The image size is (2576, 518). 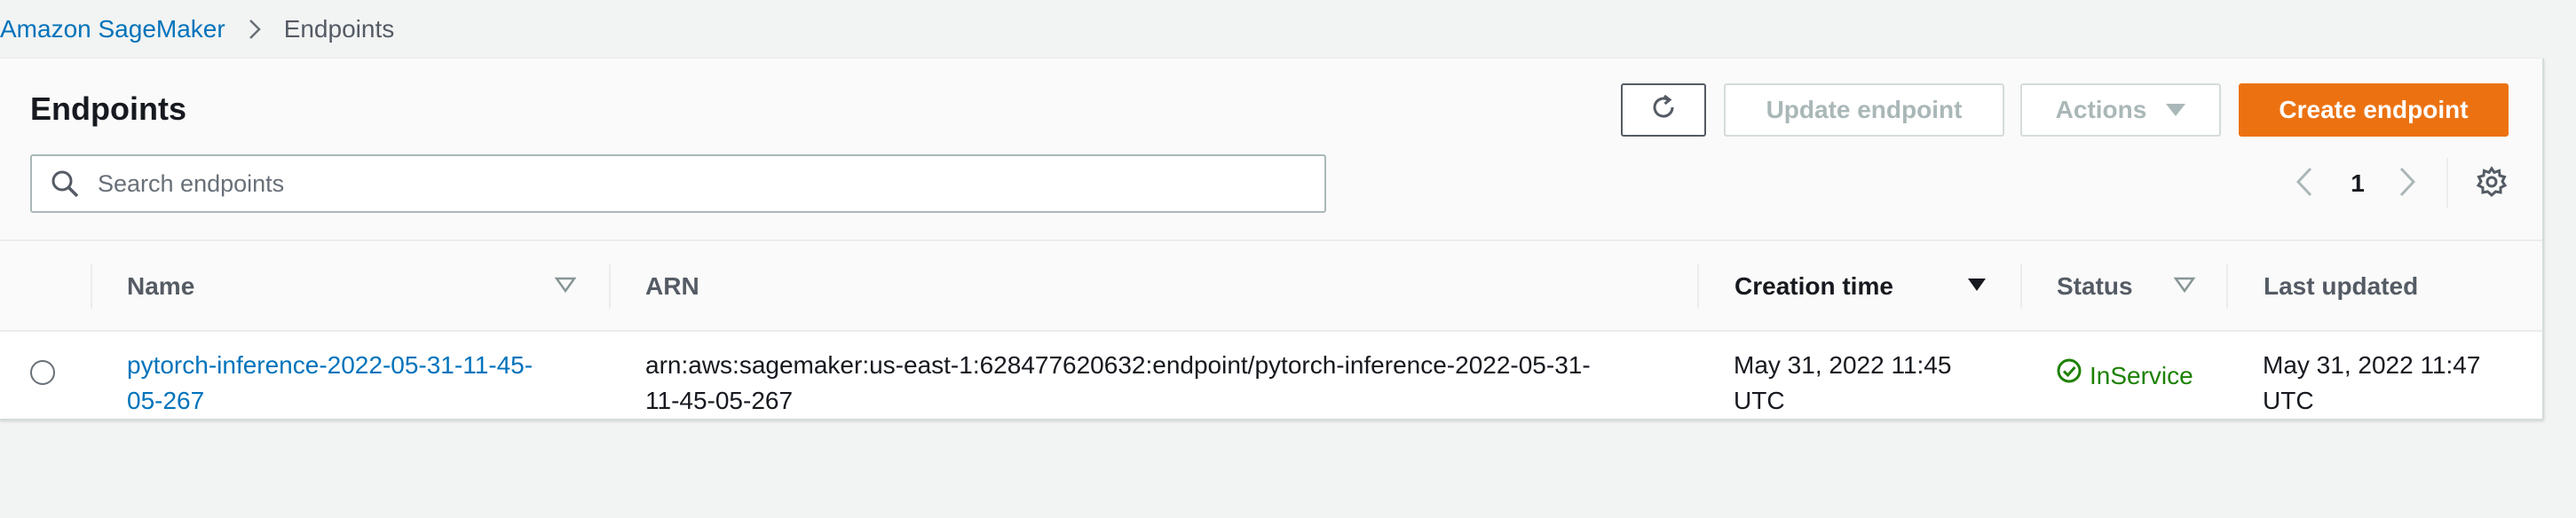 I want to click on row-select-radio, so click(x=42, y=372).